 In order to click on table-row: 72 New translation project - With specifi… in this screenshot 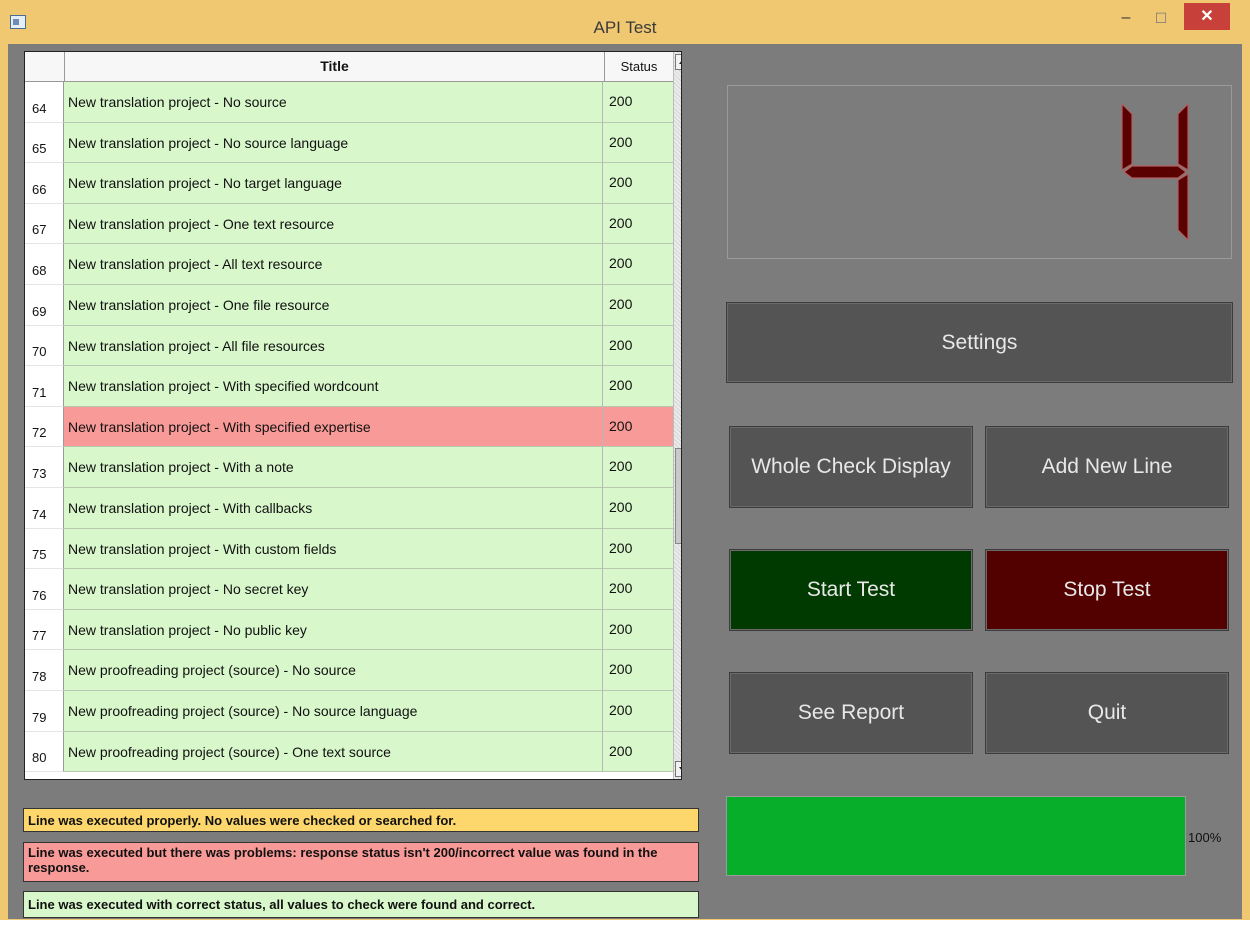, I will do `click(349, 427)`.